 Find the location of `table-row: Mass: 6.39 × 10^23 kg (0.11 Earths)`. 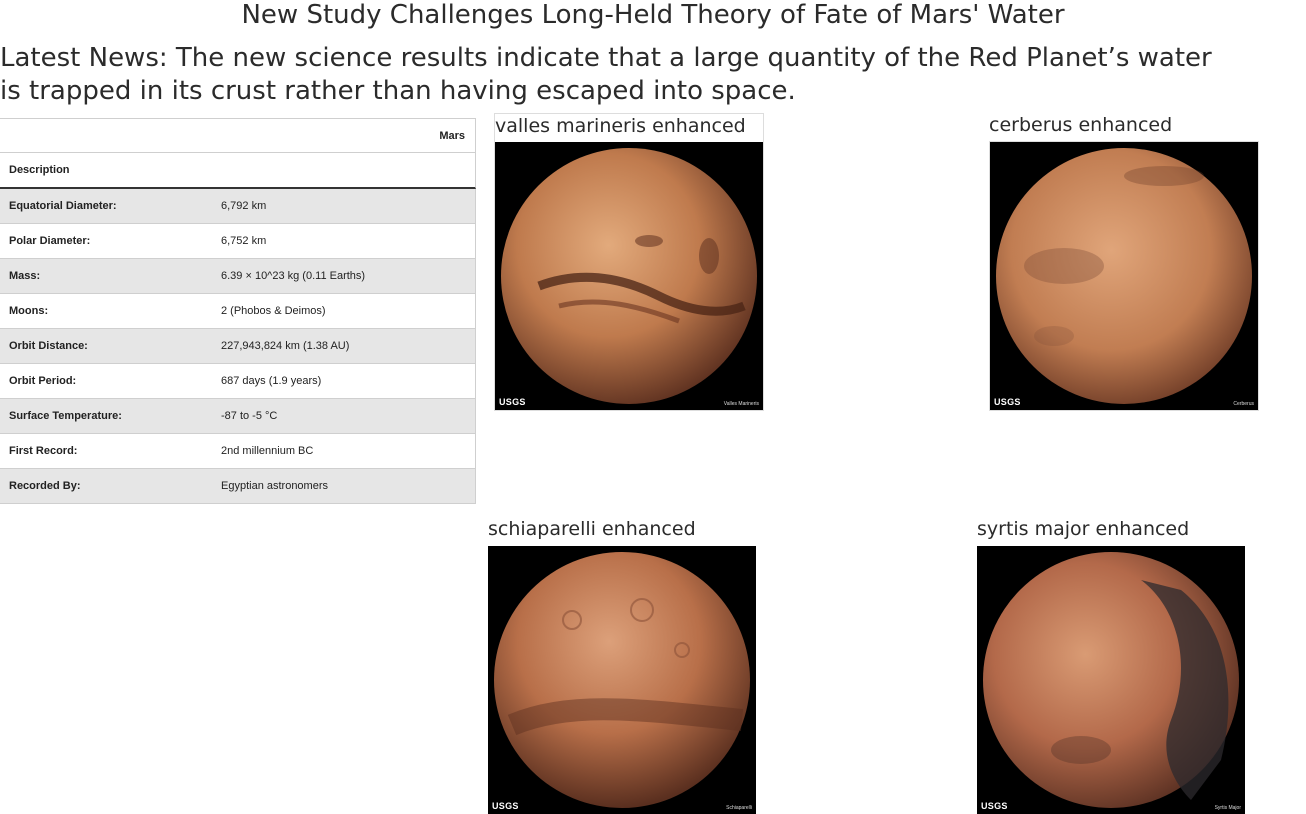

table-row: Mass: 6.39 × 10^23 kg (0.11 Earths) is located at coordinates (238, 276).